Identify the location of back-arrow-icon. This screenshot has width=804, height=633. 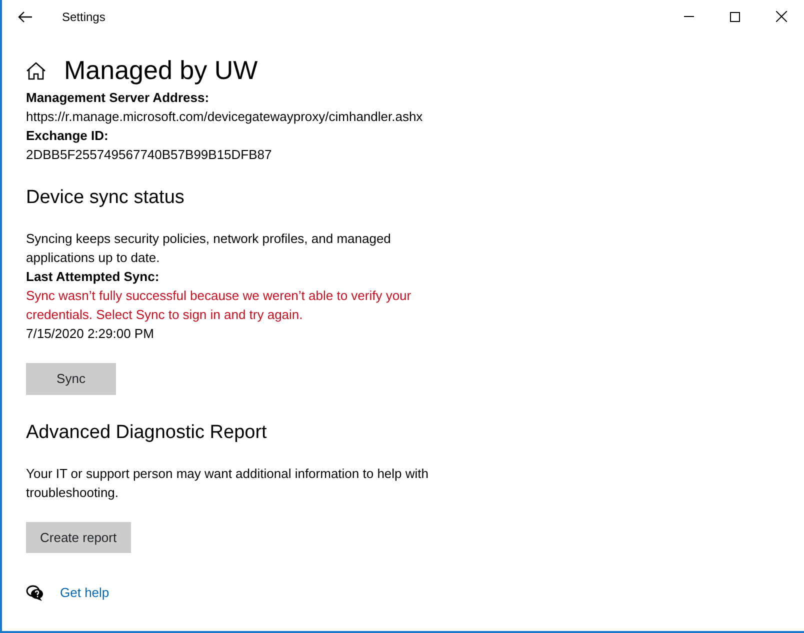
(25, 16).